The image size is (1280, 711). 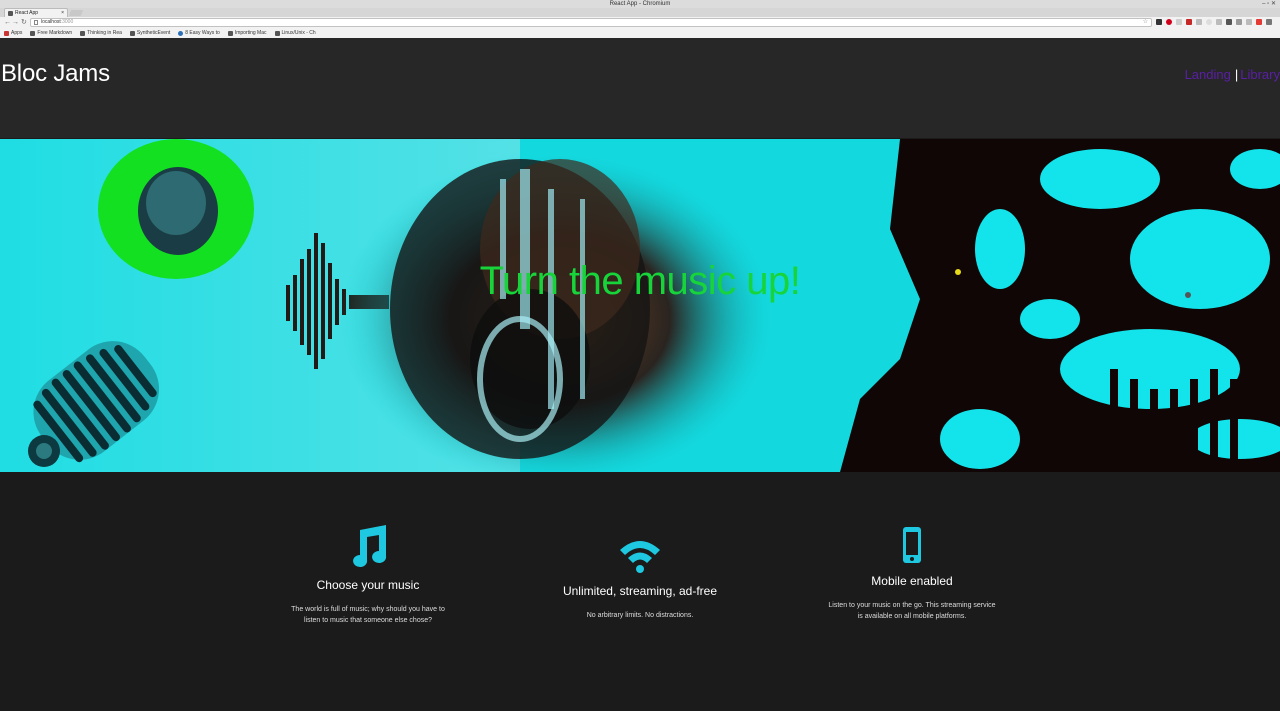 I want to click on feature-title: Unlimited, streaming, ad-free, so click(x=640, y=591).